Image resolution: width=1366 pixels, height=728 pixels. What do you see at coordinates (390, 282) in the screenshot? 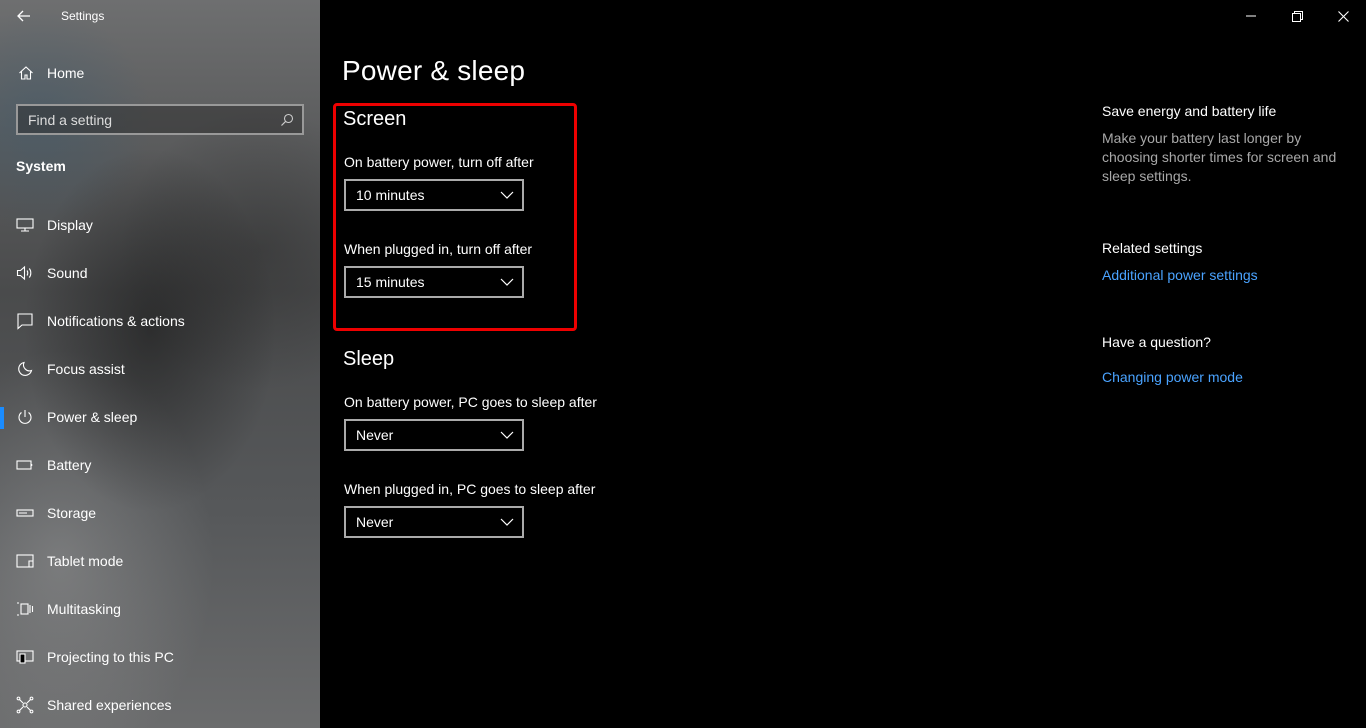
I see `dropdown-value: 15 minutes` at bounding box center [390, 282].